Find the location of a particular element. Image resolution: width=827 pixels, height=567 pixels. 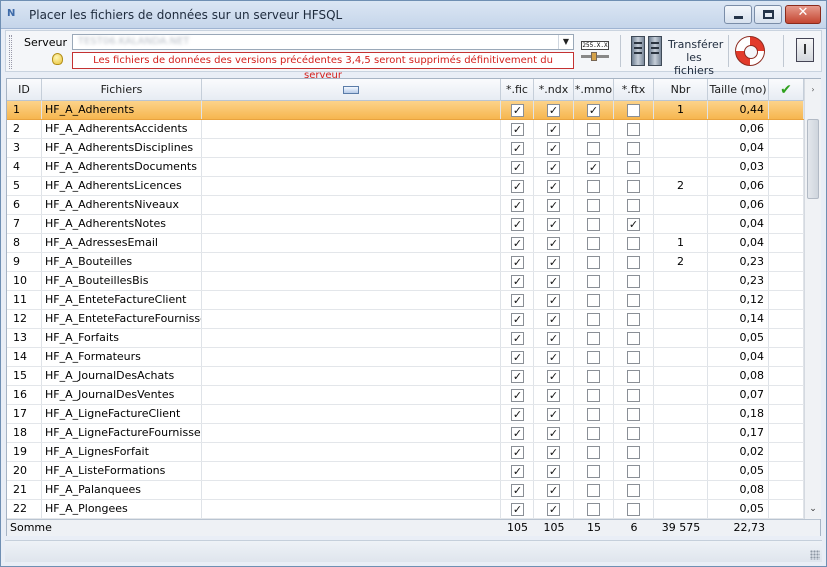

chevron-down-icon: ▼ is located at coordinates (565, 42).